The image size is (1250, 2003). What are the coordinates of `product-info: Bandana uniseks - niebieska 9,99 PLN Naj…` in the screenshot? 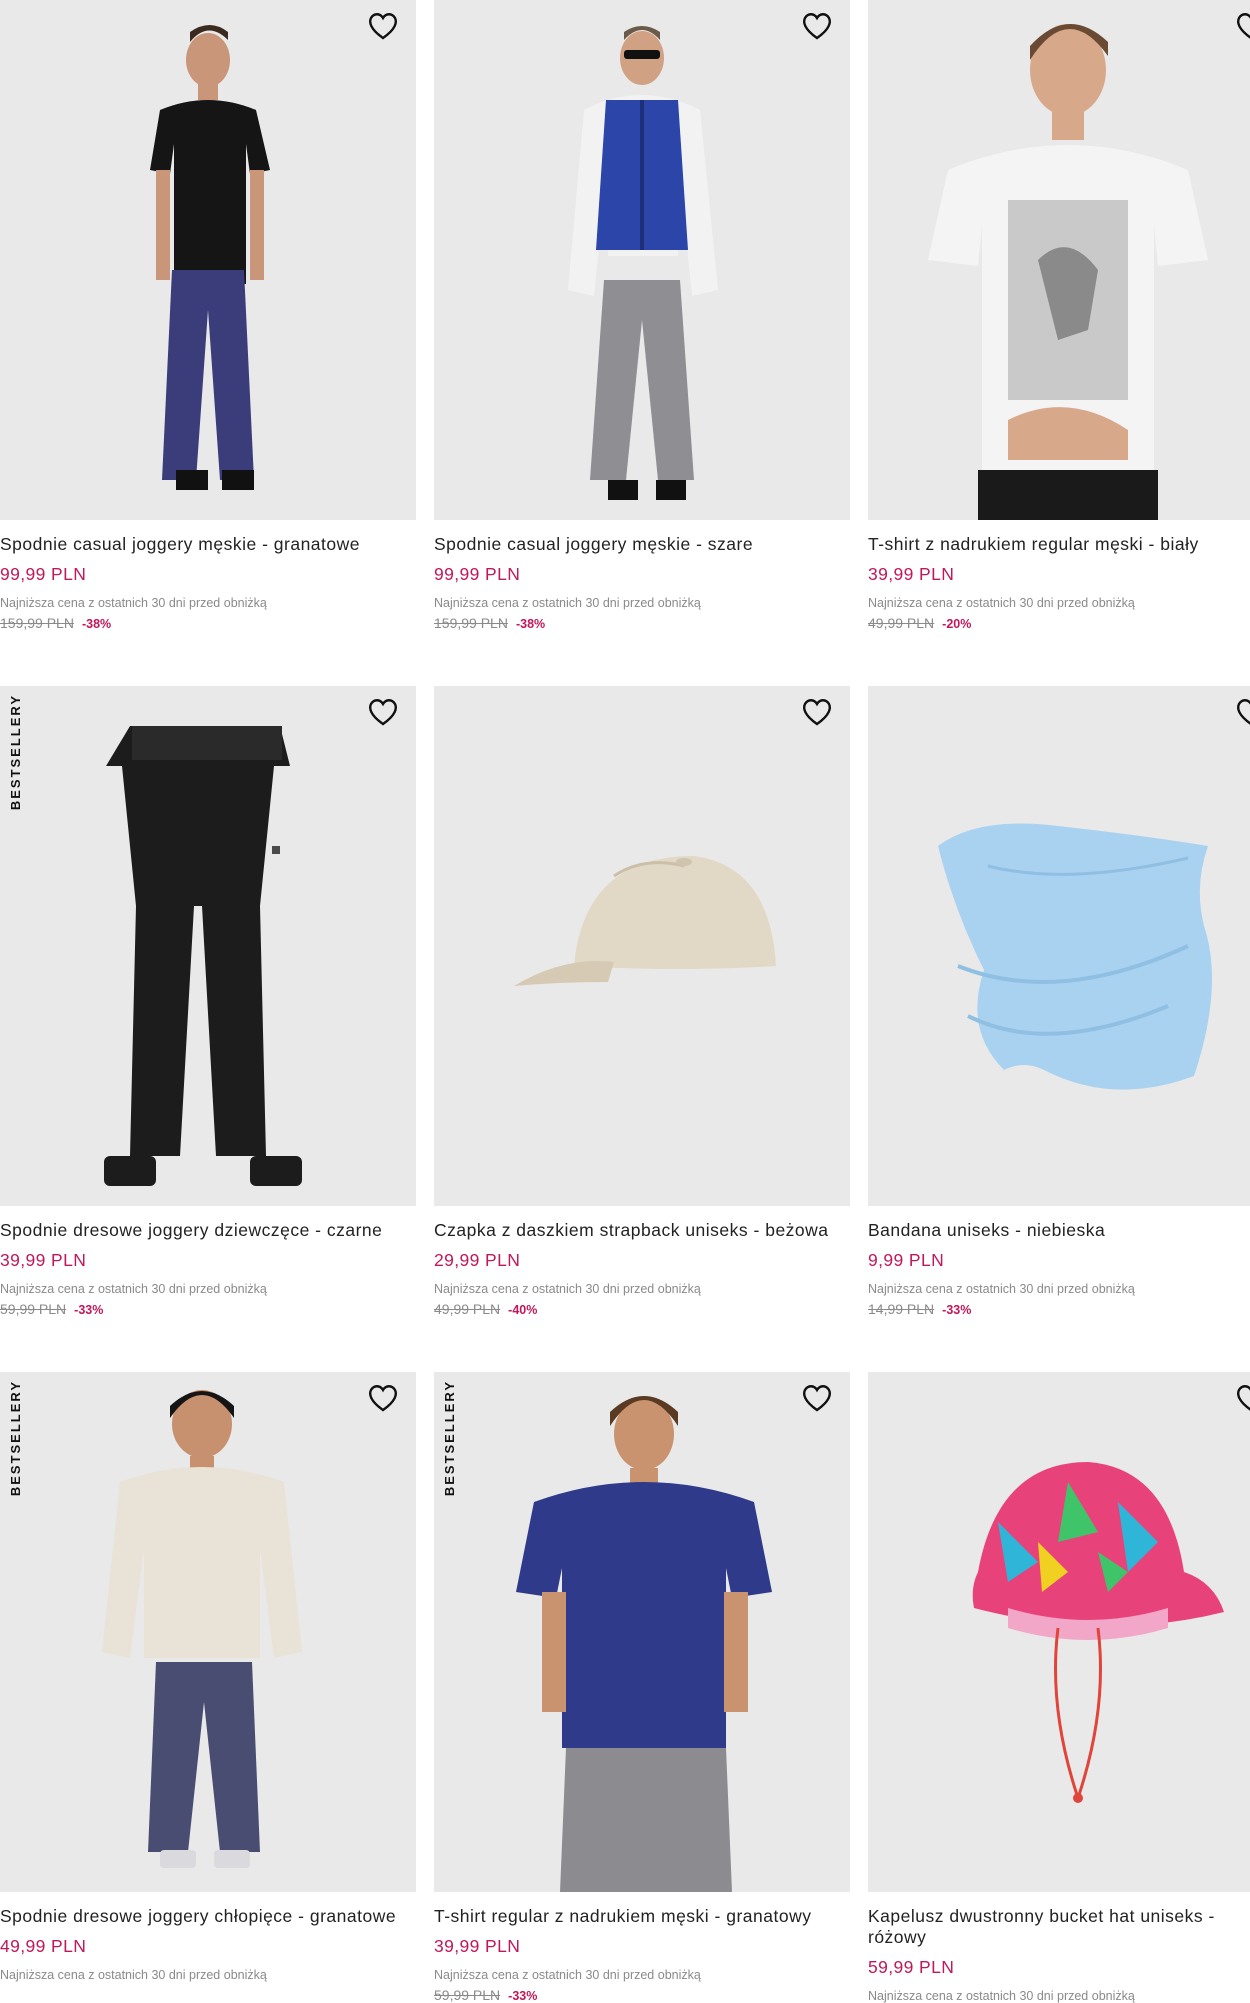 It's located at (1059, 1261).